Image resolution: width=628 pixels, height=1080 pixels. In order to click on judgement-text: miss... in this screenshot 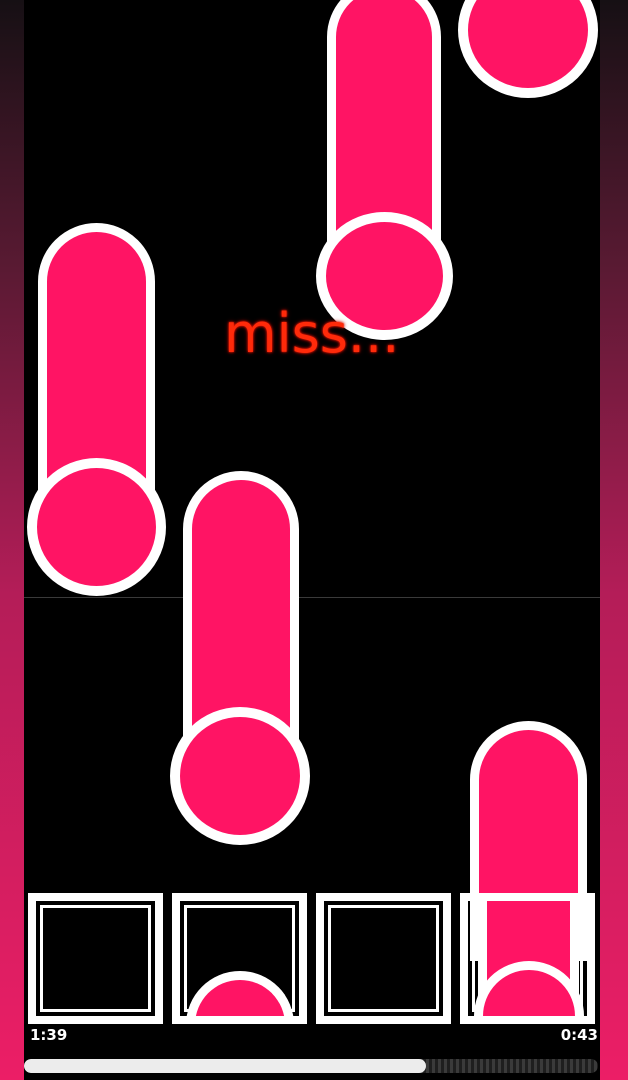, I will do `click(312, 333)`.